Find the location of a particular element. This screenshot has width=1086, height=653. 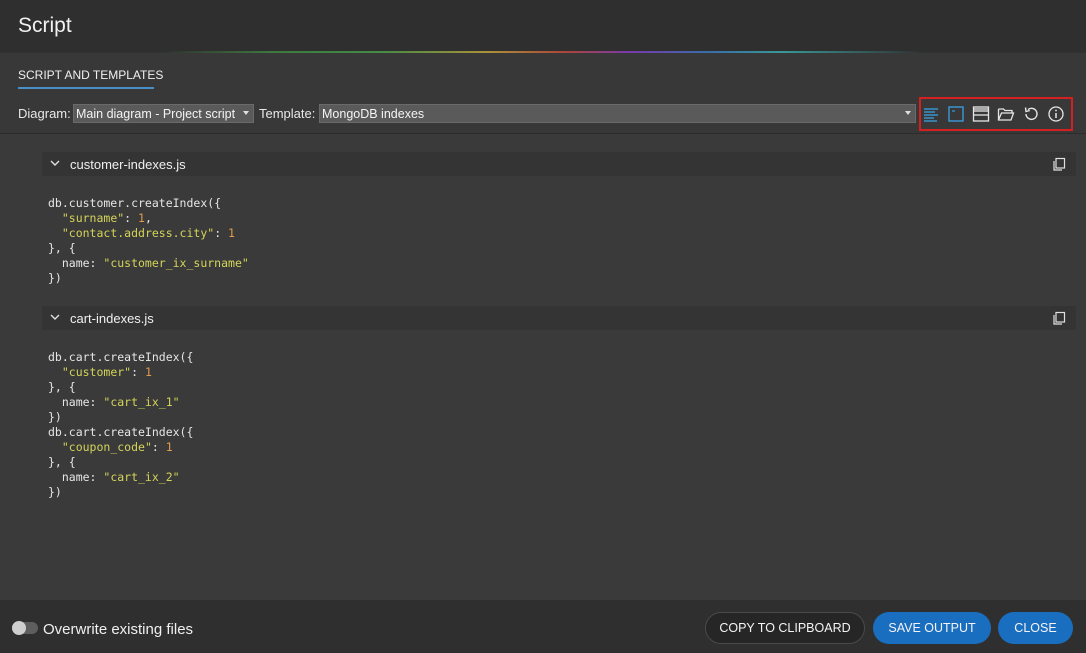

code-line: name: "cart_ix_1" is located at coordinates (120, 402).